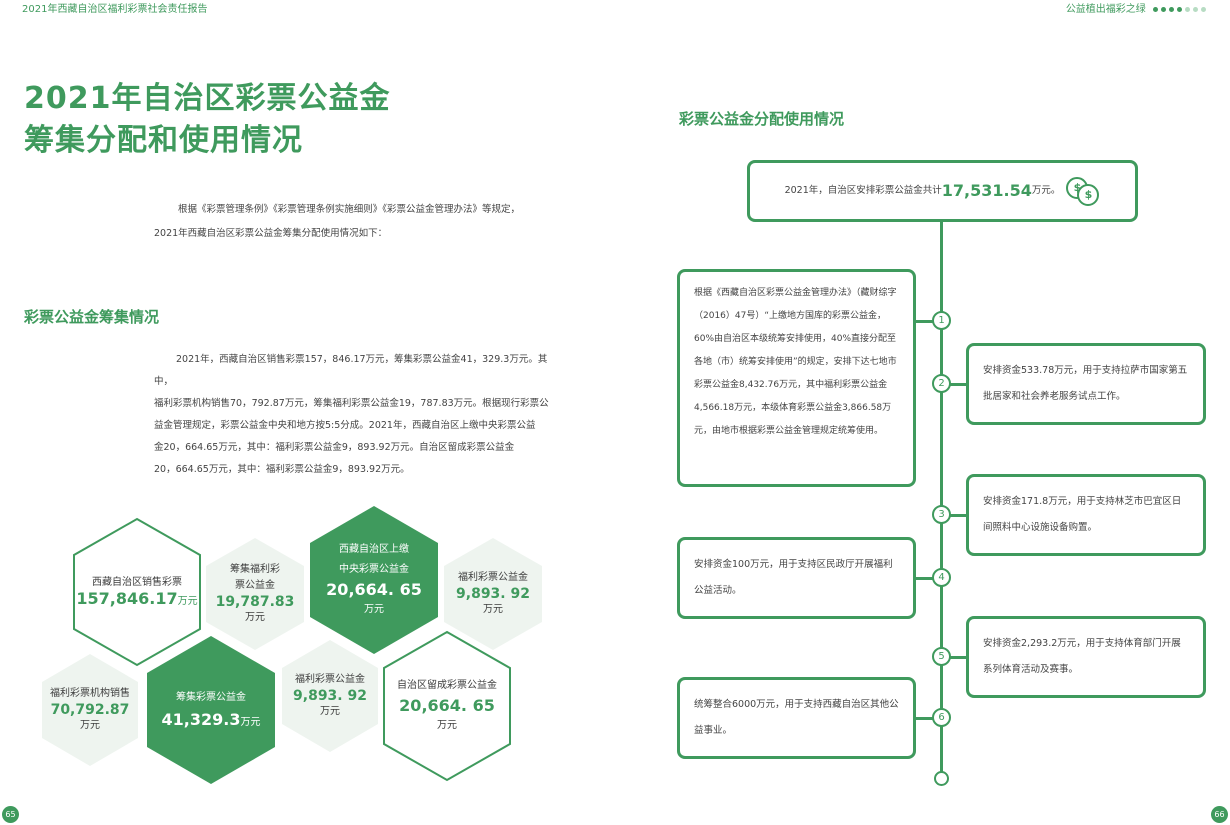 This screenshot has height=825, width=1230. What do you see at coordinates (941, 320) in the screenshot?
I see `step-number: 1` at bounding box center [941, 320].